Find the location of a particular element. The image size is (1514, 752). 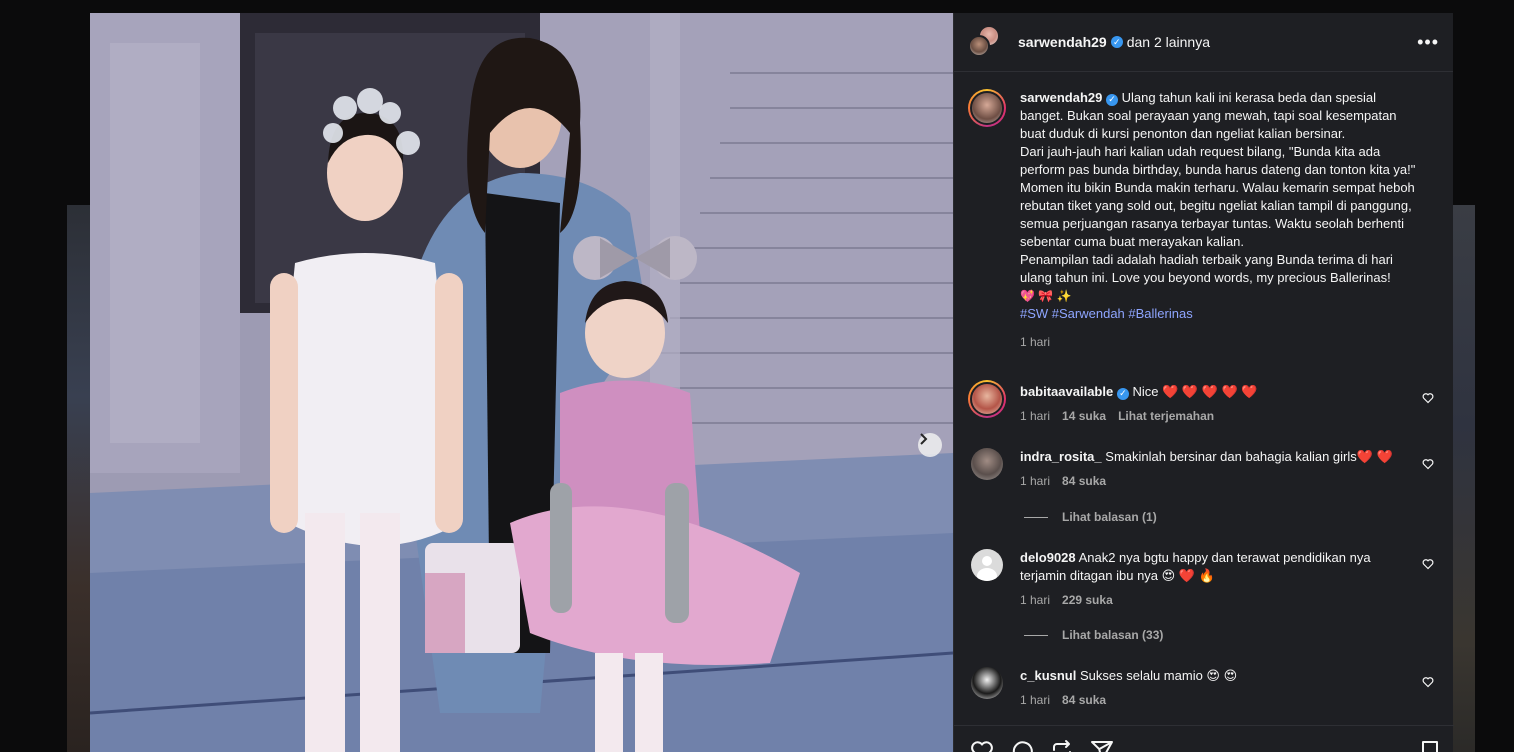

repost-icon is located at coordinates (1062, 745).